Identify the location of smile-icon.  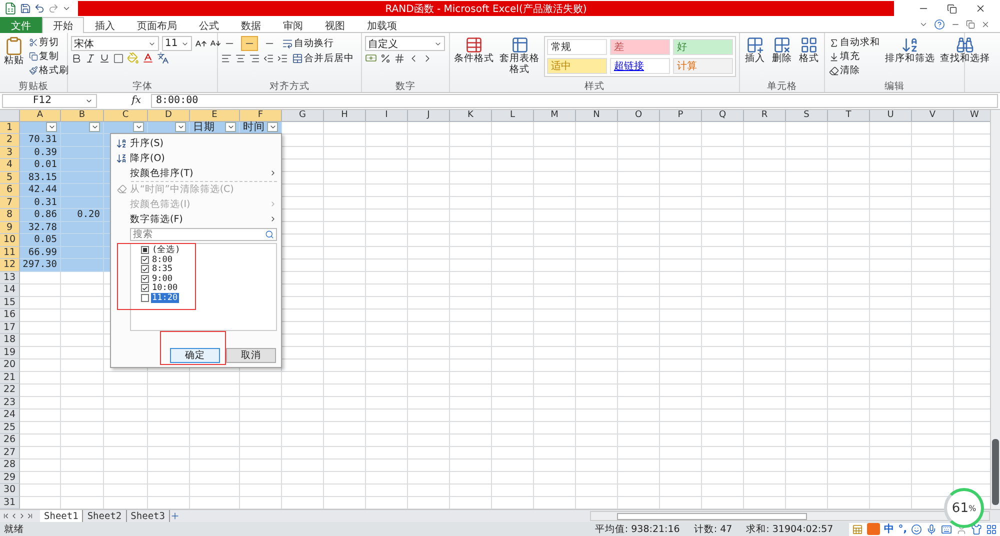
(916, 529).